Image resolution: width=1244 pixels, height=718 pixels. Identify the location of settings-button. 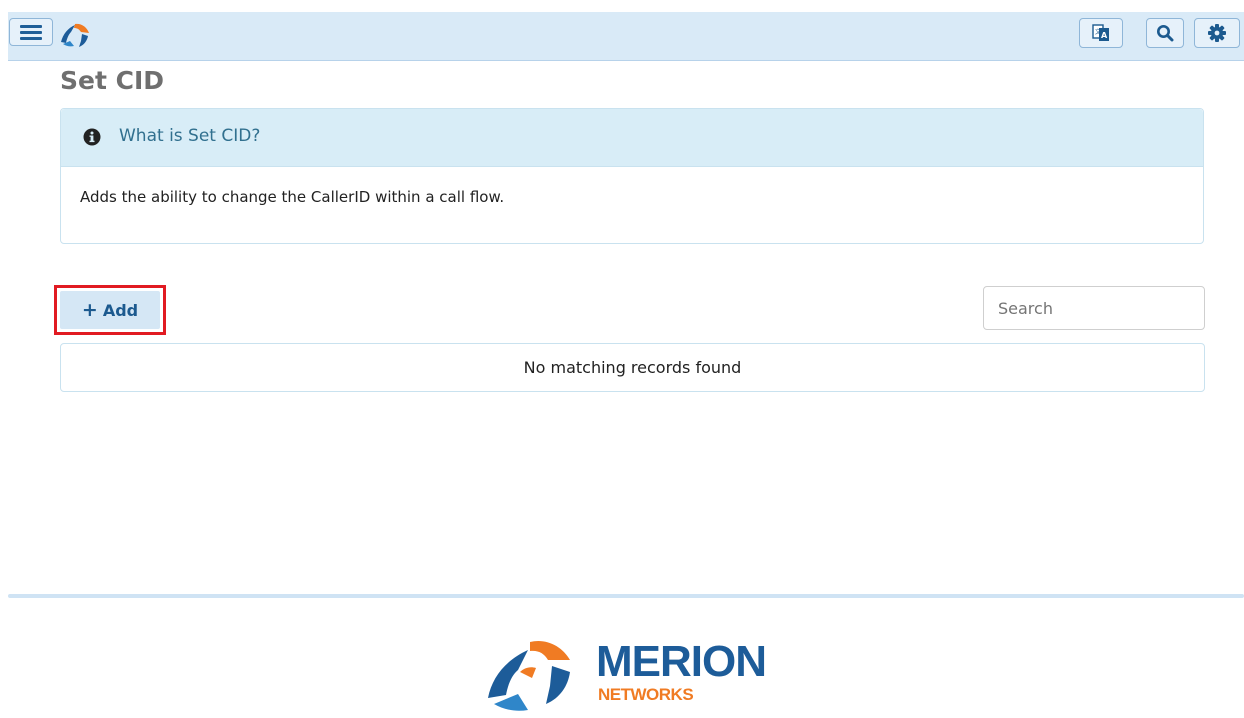
(1217, 33).